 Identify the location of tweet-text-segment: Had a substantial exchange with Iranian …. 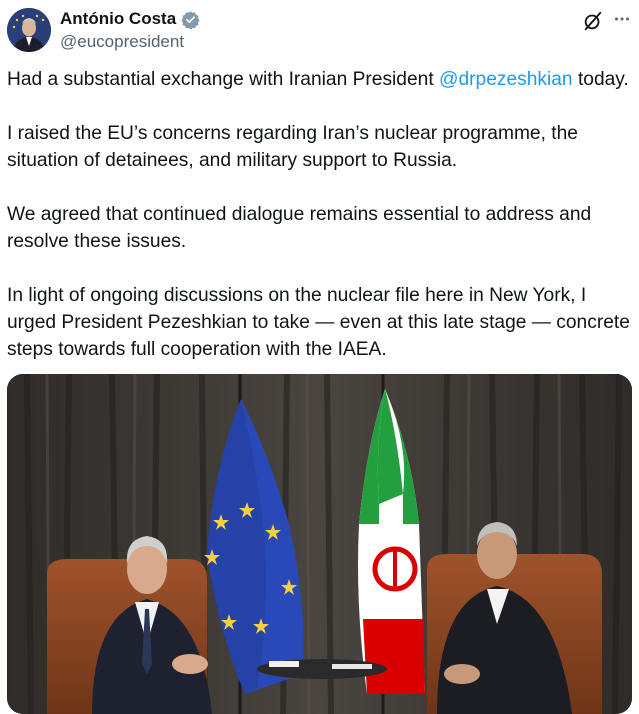
(223, 79).